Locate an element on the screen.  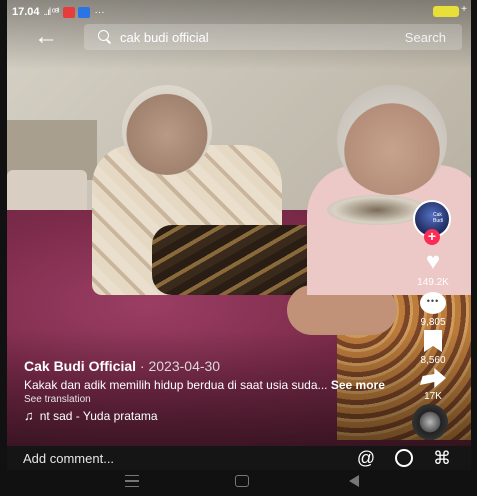
back-arrow-icon: ← is located at coordinates (47, 37).